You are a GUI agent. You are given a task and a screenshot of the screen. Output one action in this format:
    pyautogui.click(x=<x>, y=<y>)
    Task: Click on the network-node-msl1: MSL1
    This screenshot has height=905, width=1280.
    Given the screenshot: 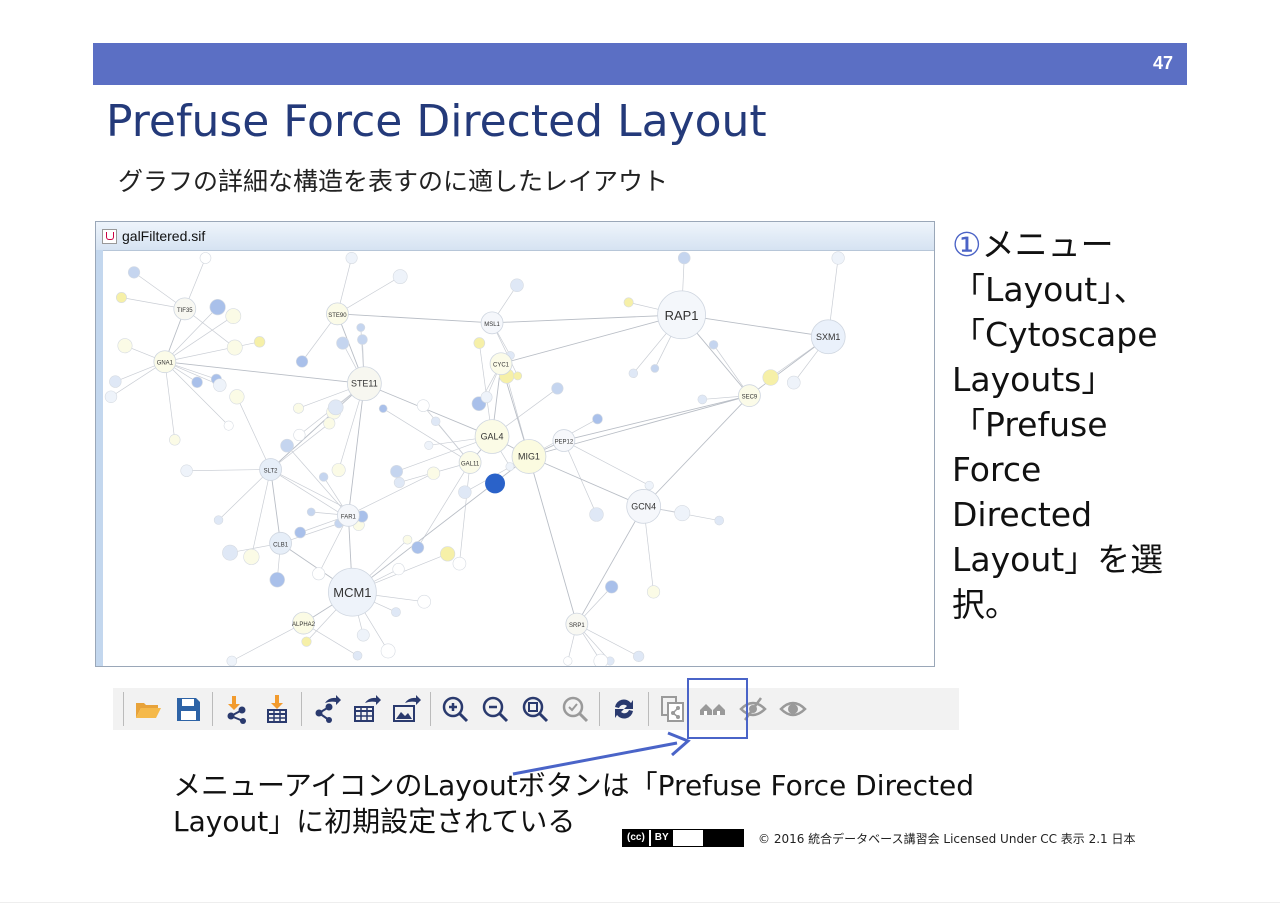 What is the action you would take?
    pyautogui.click(x=492, y=323)
    